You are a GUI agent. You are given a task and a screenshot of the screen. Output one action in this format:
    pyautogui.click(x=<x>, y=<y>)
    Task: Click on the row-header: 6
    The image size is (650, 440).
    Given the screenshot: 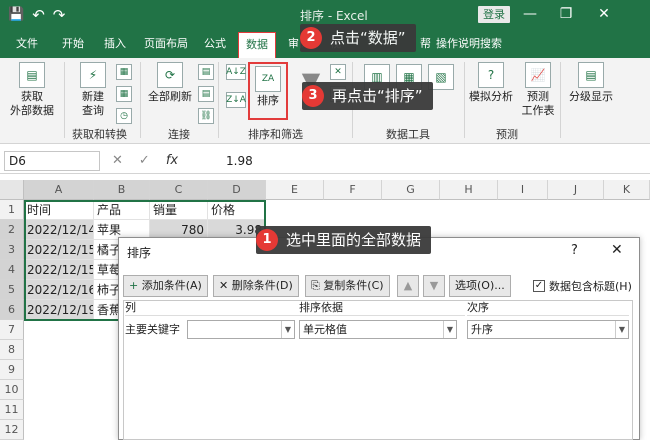 What is the action you would take?
    pyautogui.click(x=12, y=310)
    